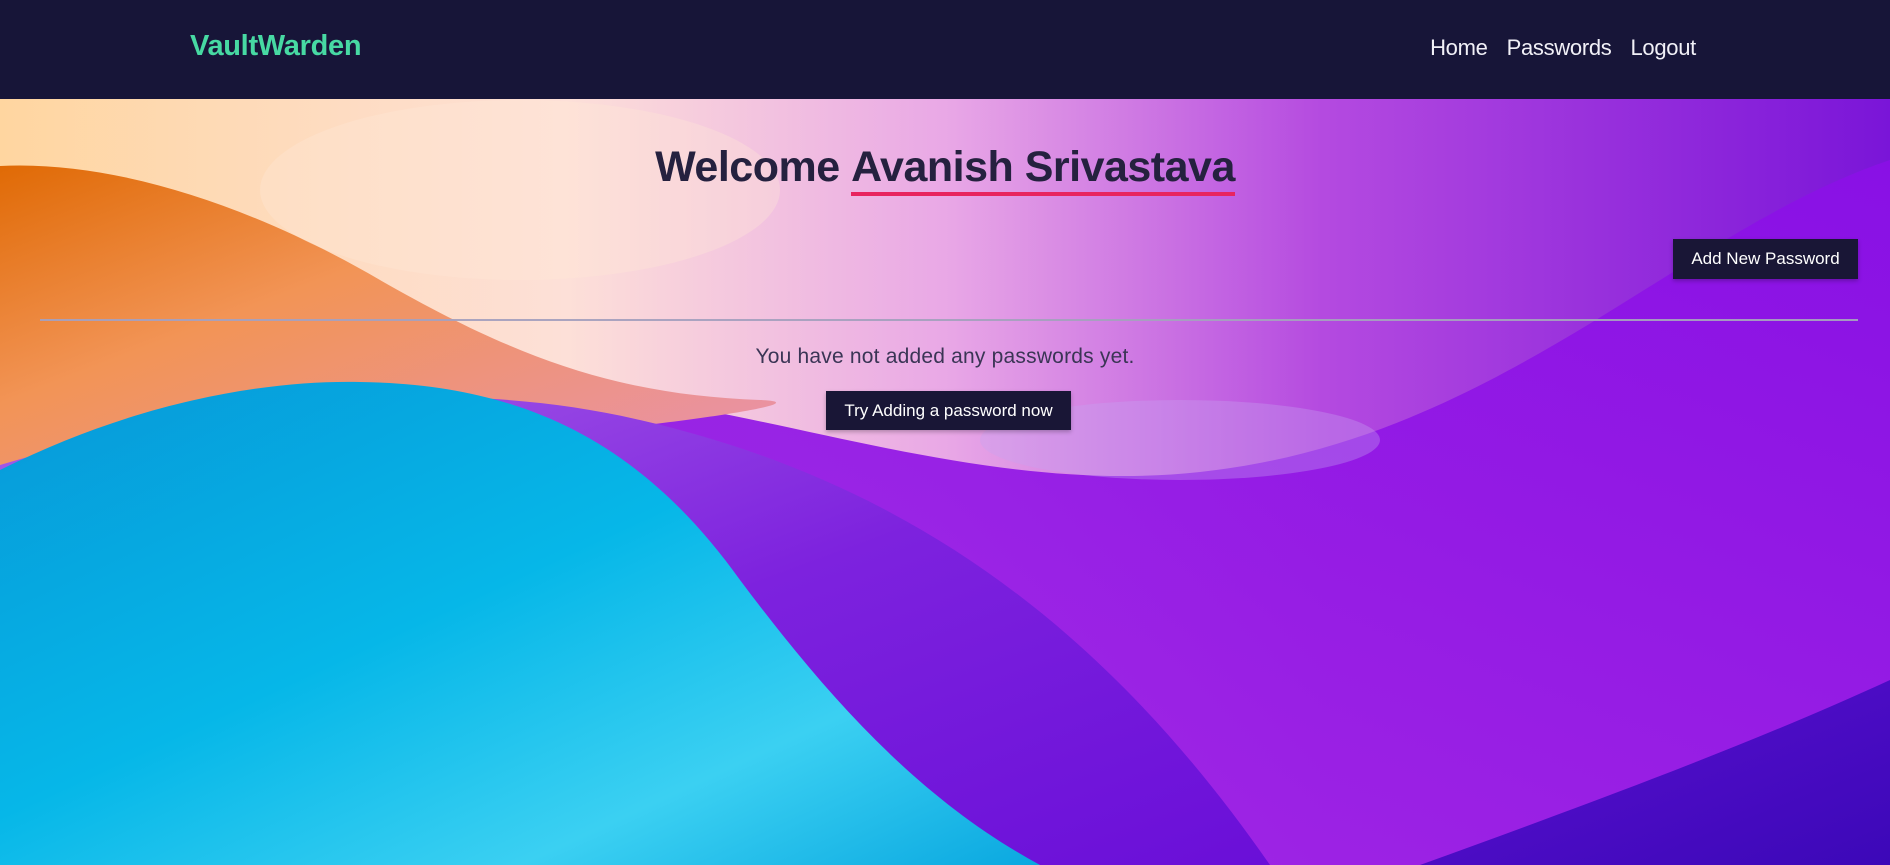  I want to click on welcome-prefix: Welcome, so click(753, 167).